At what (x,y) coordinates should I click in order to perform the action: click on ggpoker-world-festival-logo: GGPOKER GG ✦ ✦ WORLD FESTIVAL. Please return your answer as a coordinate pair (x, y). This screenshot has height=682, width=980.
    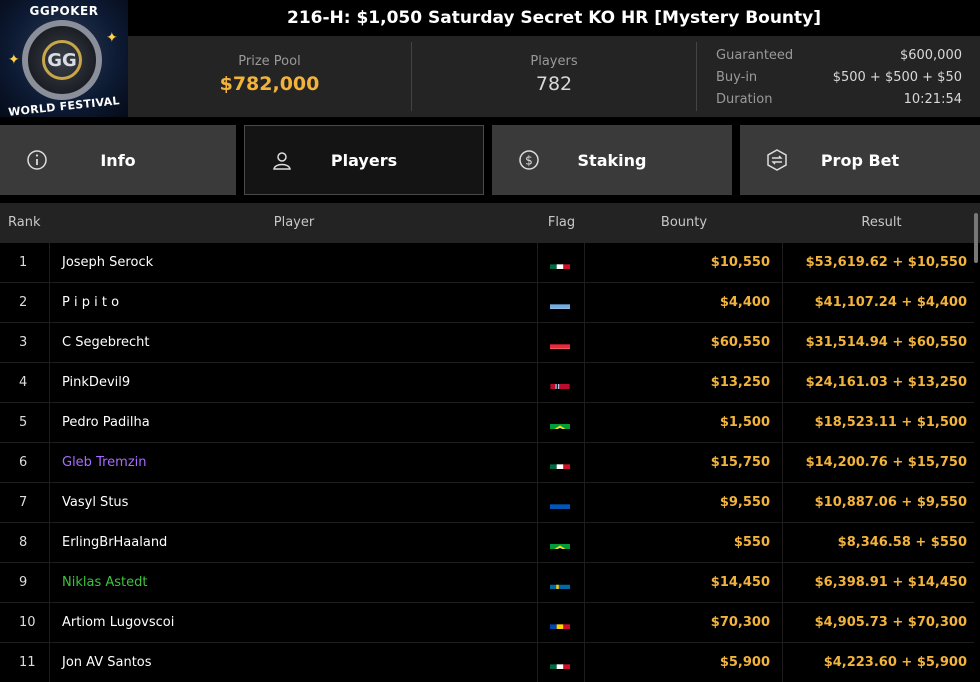
    Looking at the image, I should click on (64, 58).